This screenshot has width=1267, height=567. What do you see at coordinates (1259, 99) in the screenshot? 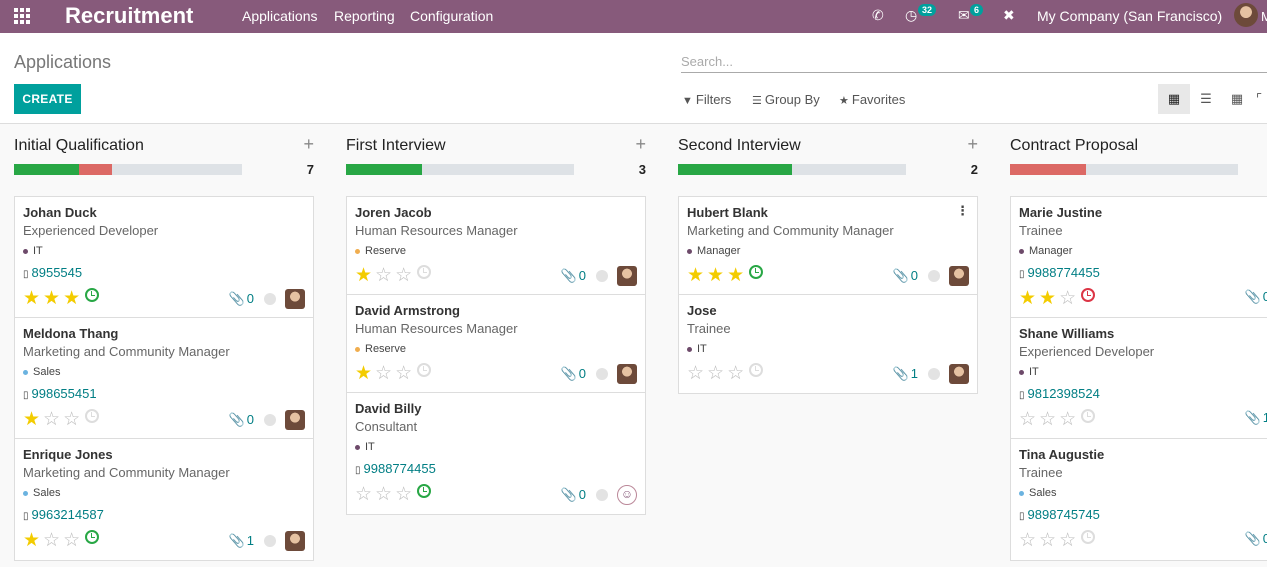
I see `graph-view-button: ⌜` at bounding box center [1259, 99].